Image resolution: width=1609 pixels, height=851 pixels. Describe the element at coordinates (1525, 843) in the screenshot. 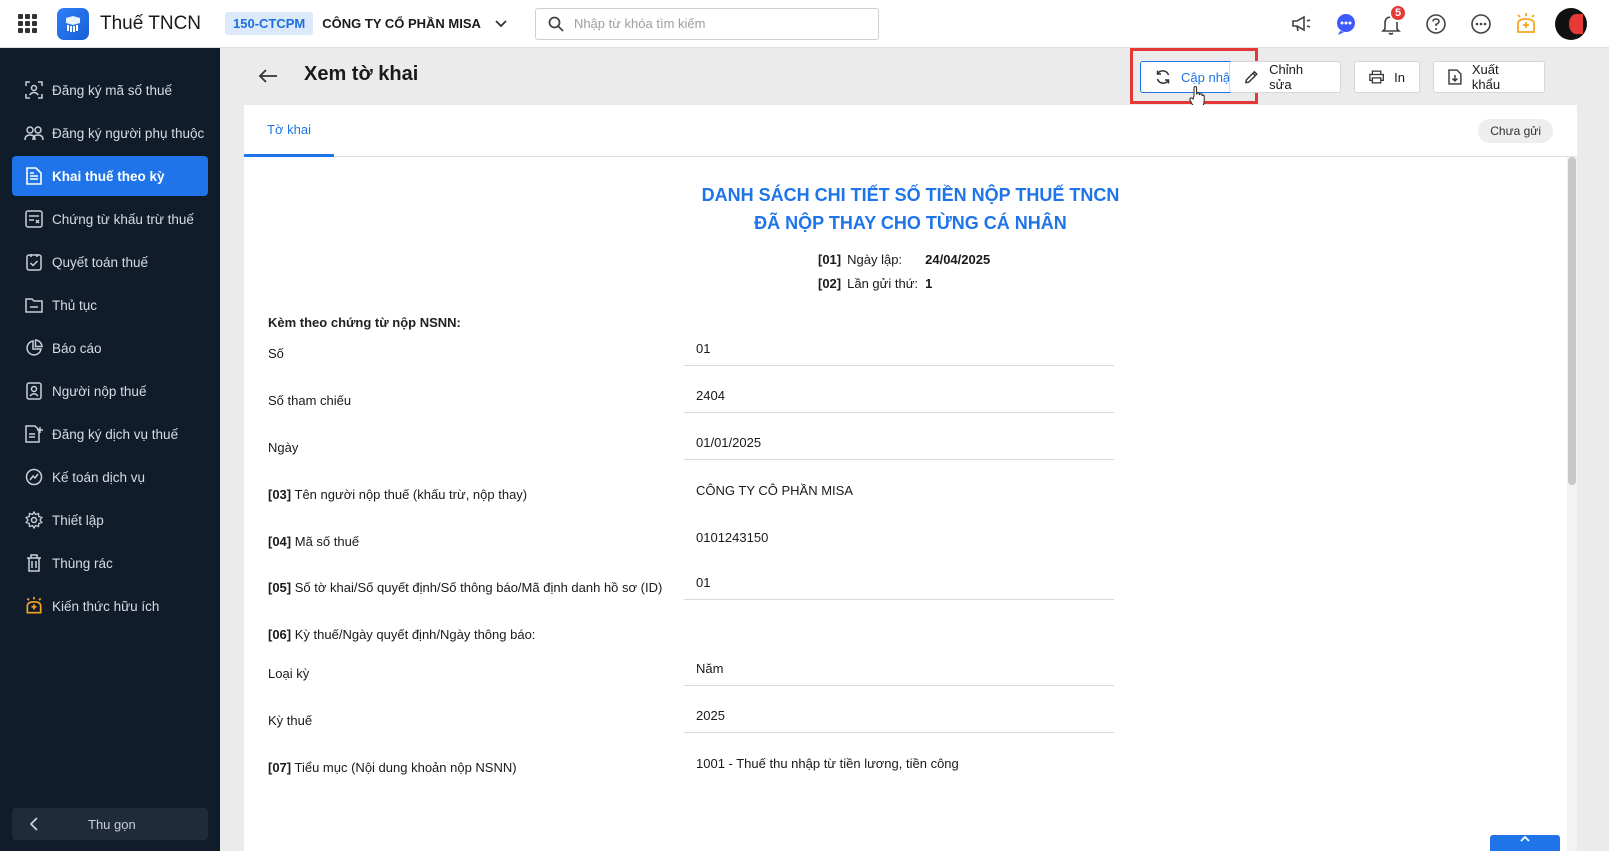

I see `scroll-to-top-button` at that location.